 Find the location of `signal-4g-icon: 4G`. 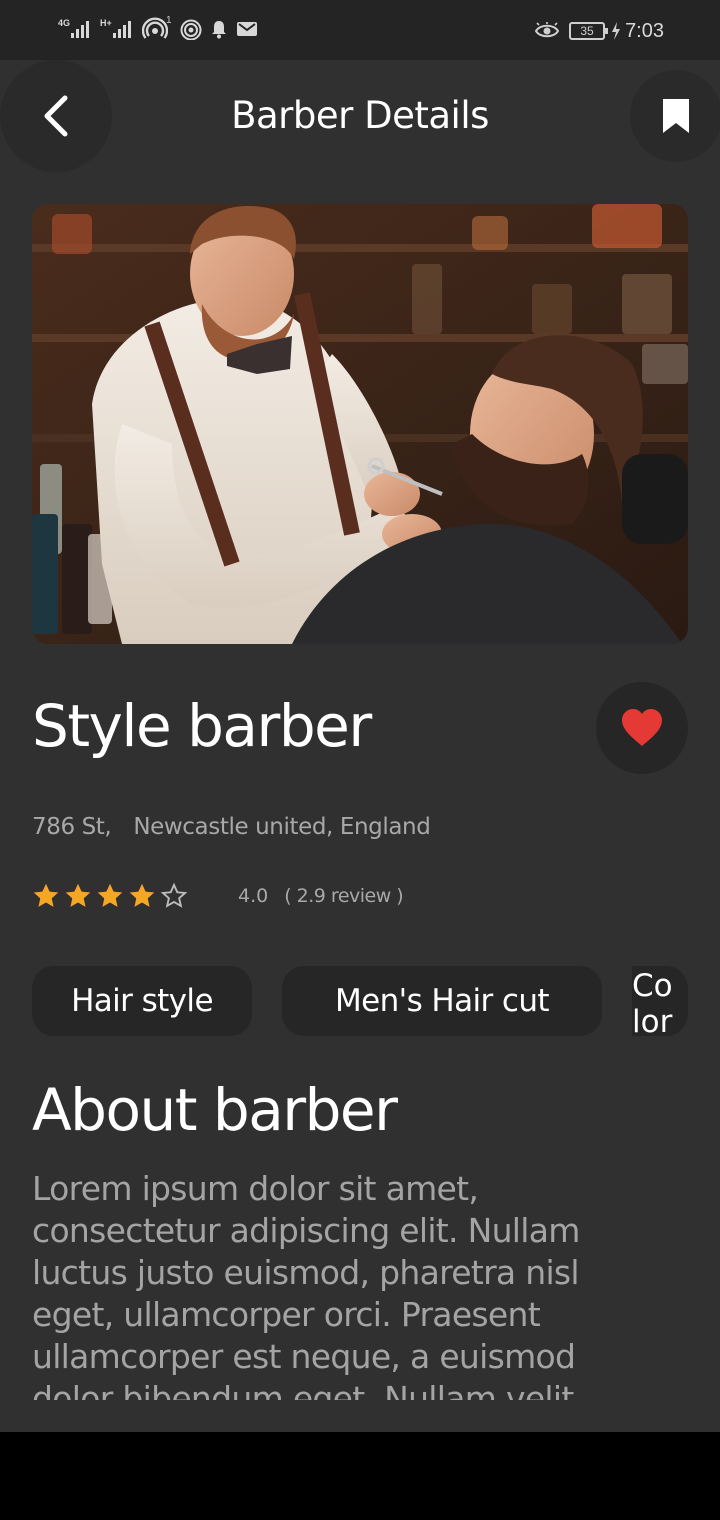

signal-4g-icon: 4G is located at coordinates (75, 29).